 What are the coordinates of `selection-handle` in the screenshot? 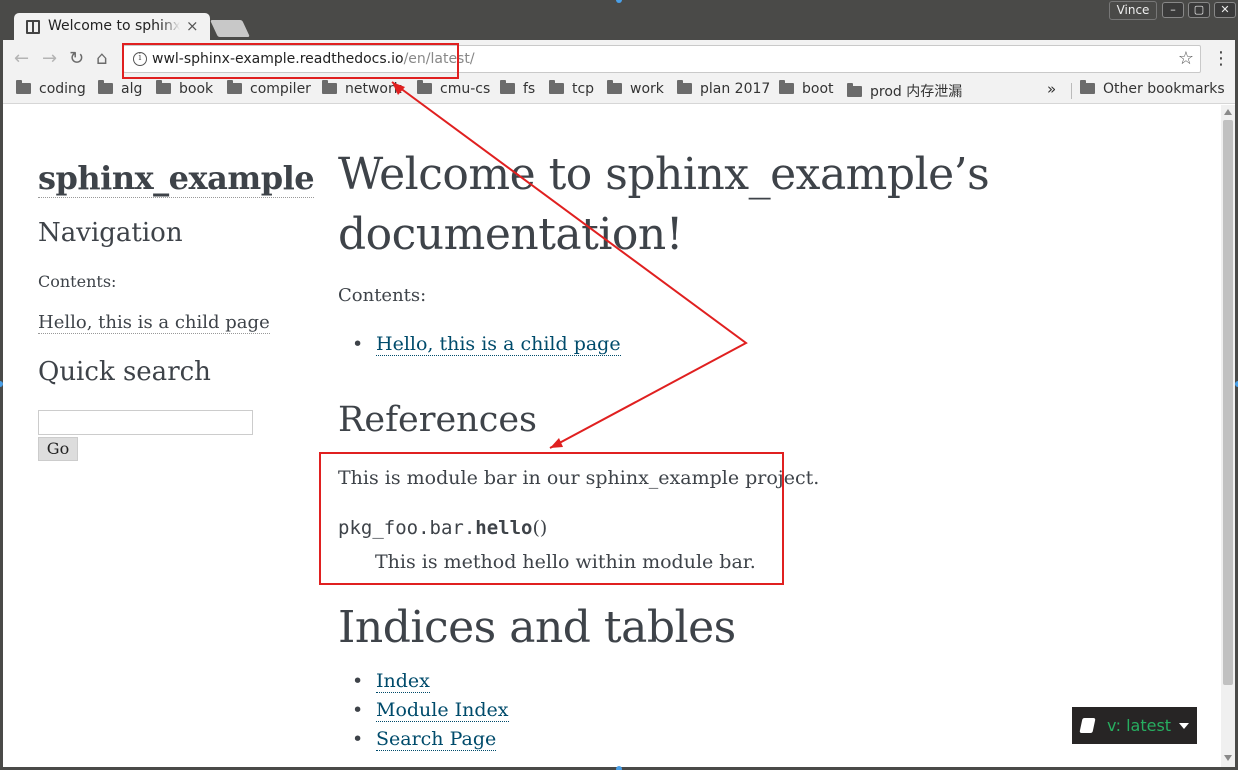 It's located at (619, 768).